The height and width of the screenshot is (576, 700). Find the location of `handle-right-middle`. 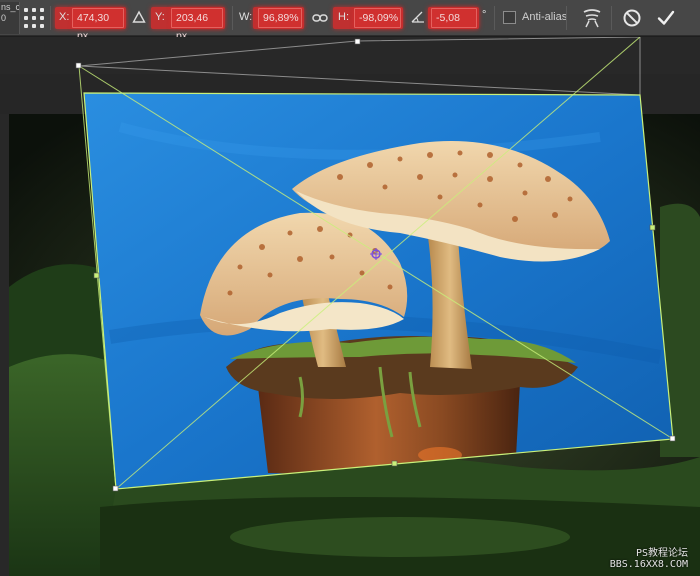

handle-right-middle is located at coordinates (652, 227).